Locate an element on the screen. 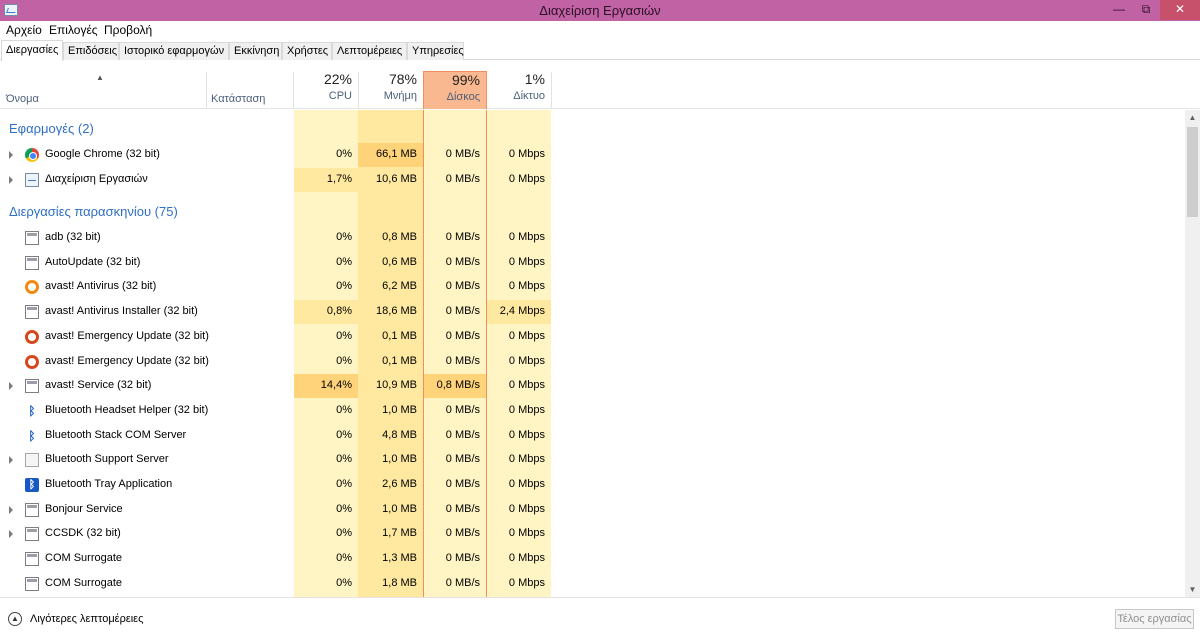 The width and height of the screenshot is (1200, 640). vertical-scrollbar: ▲ ▼ is located at coordinates (1192, 353).